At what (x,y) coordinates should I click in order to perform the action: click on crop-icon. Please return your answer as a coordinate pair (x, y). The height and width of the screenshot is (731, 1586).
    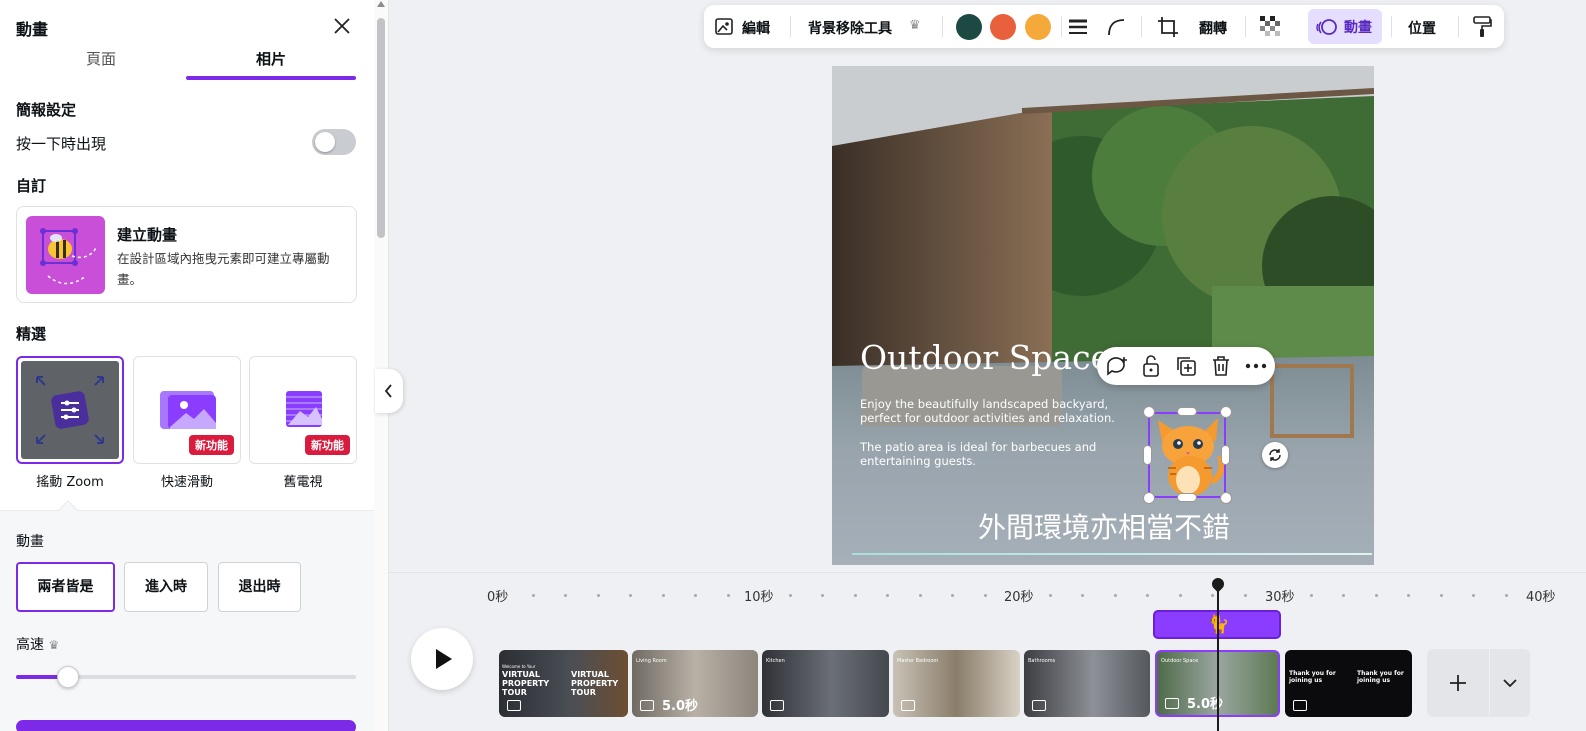
    Looking at the image, I should click on (1168, 27).